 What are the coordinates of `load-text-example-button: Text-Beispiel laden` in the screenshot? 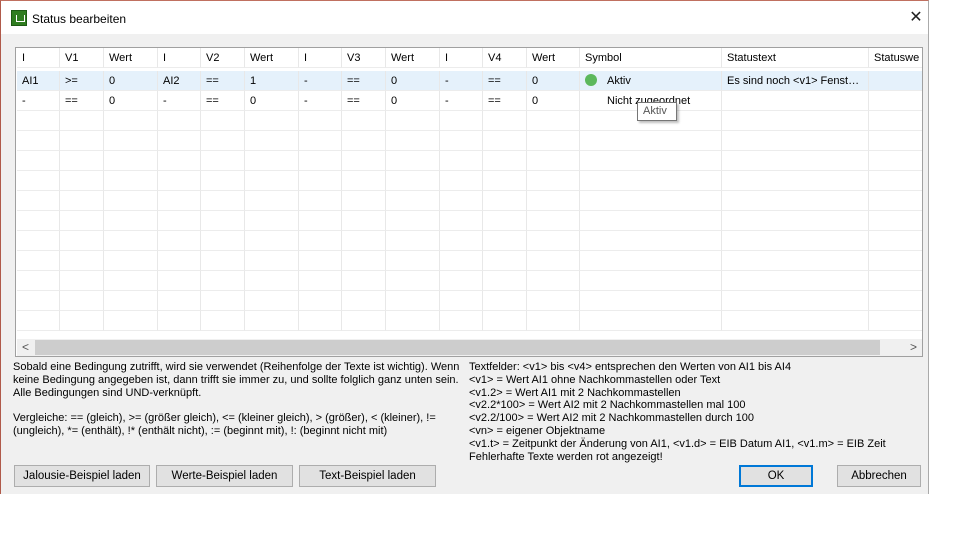 It's located at (367, 476).